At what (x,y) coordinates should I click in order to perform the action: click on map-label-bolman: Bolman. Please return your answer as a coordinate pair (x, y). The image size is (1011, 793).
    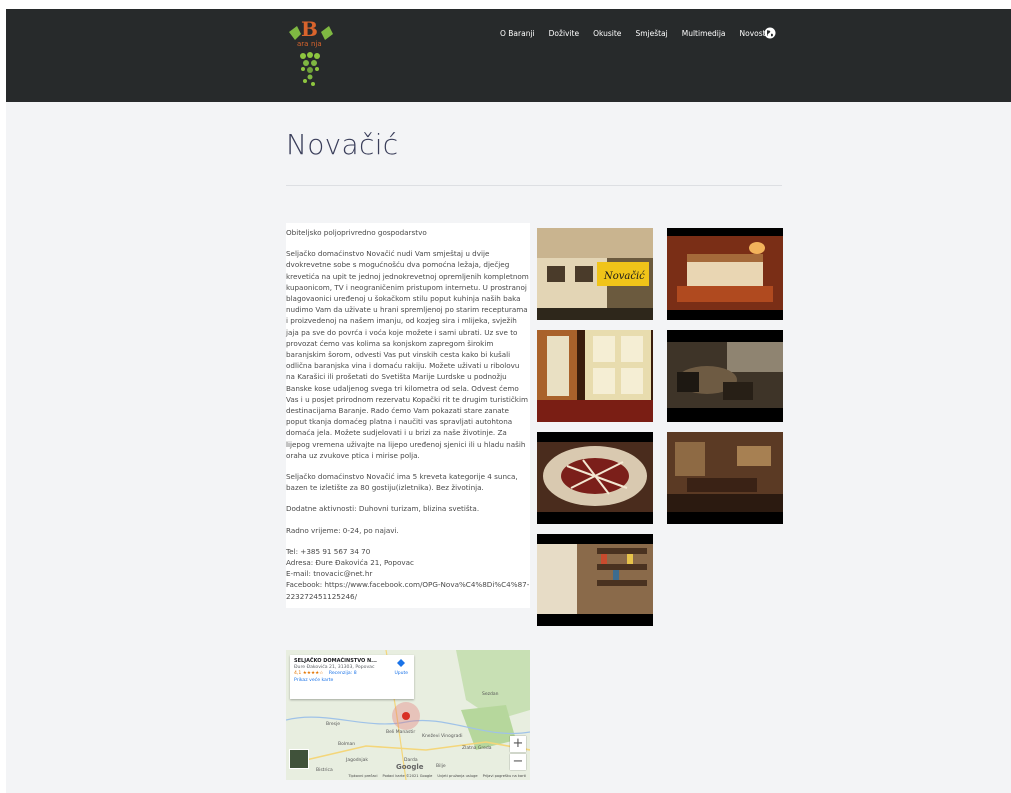
    Looking at the image, I should click on (347, 744).